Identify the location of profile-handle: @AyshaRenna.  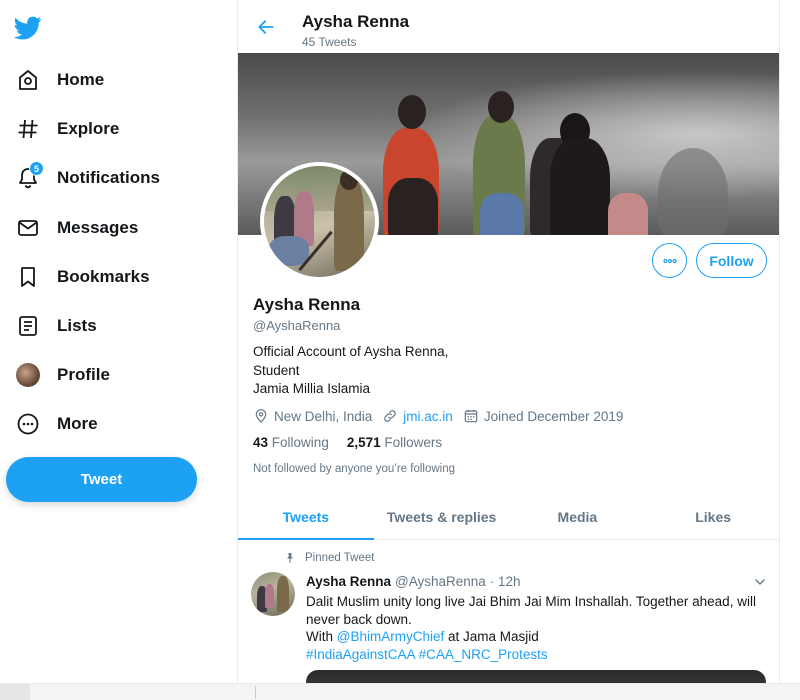
(297, 325).